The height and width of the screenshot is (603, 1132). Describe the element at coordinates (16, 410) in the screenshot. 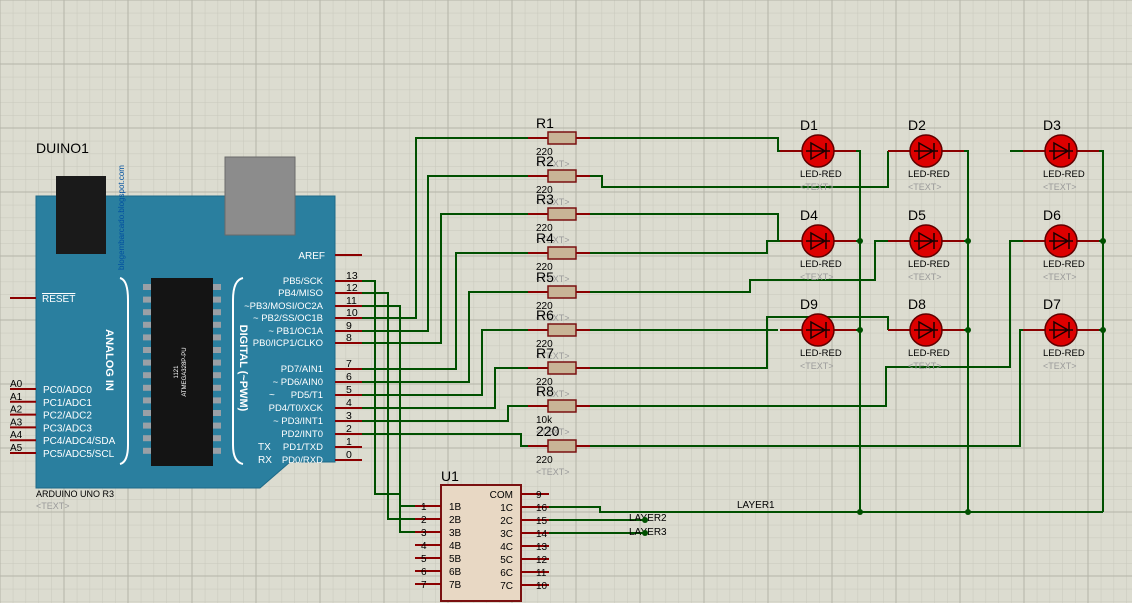

I see `analog-pin-ext: A2` at that location.